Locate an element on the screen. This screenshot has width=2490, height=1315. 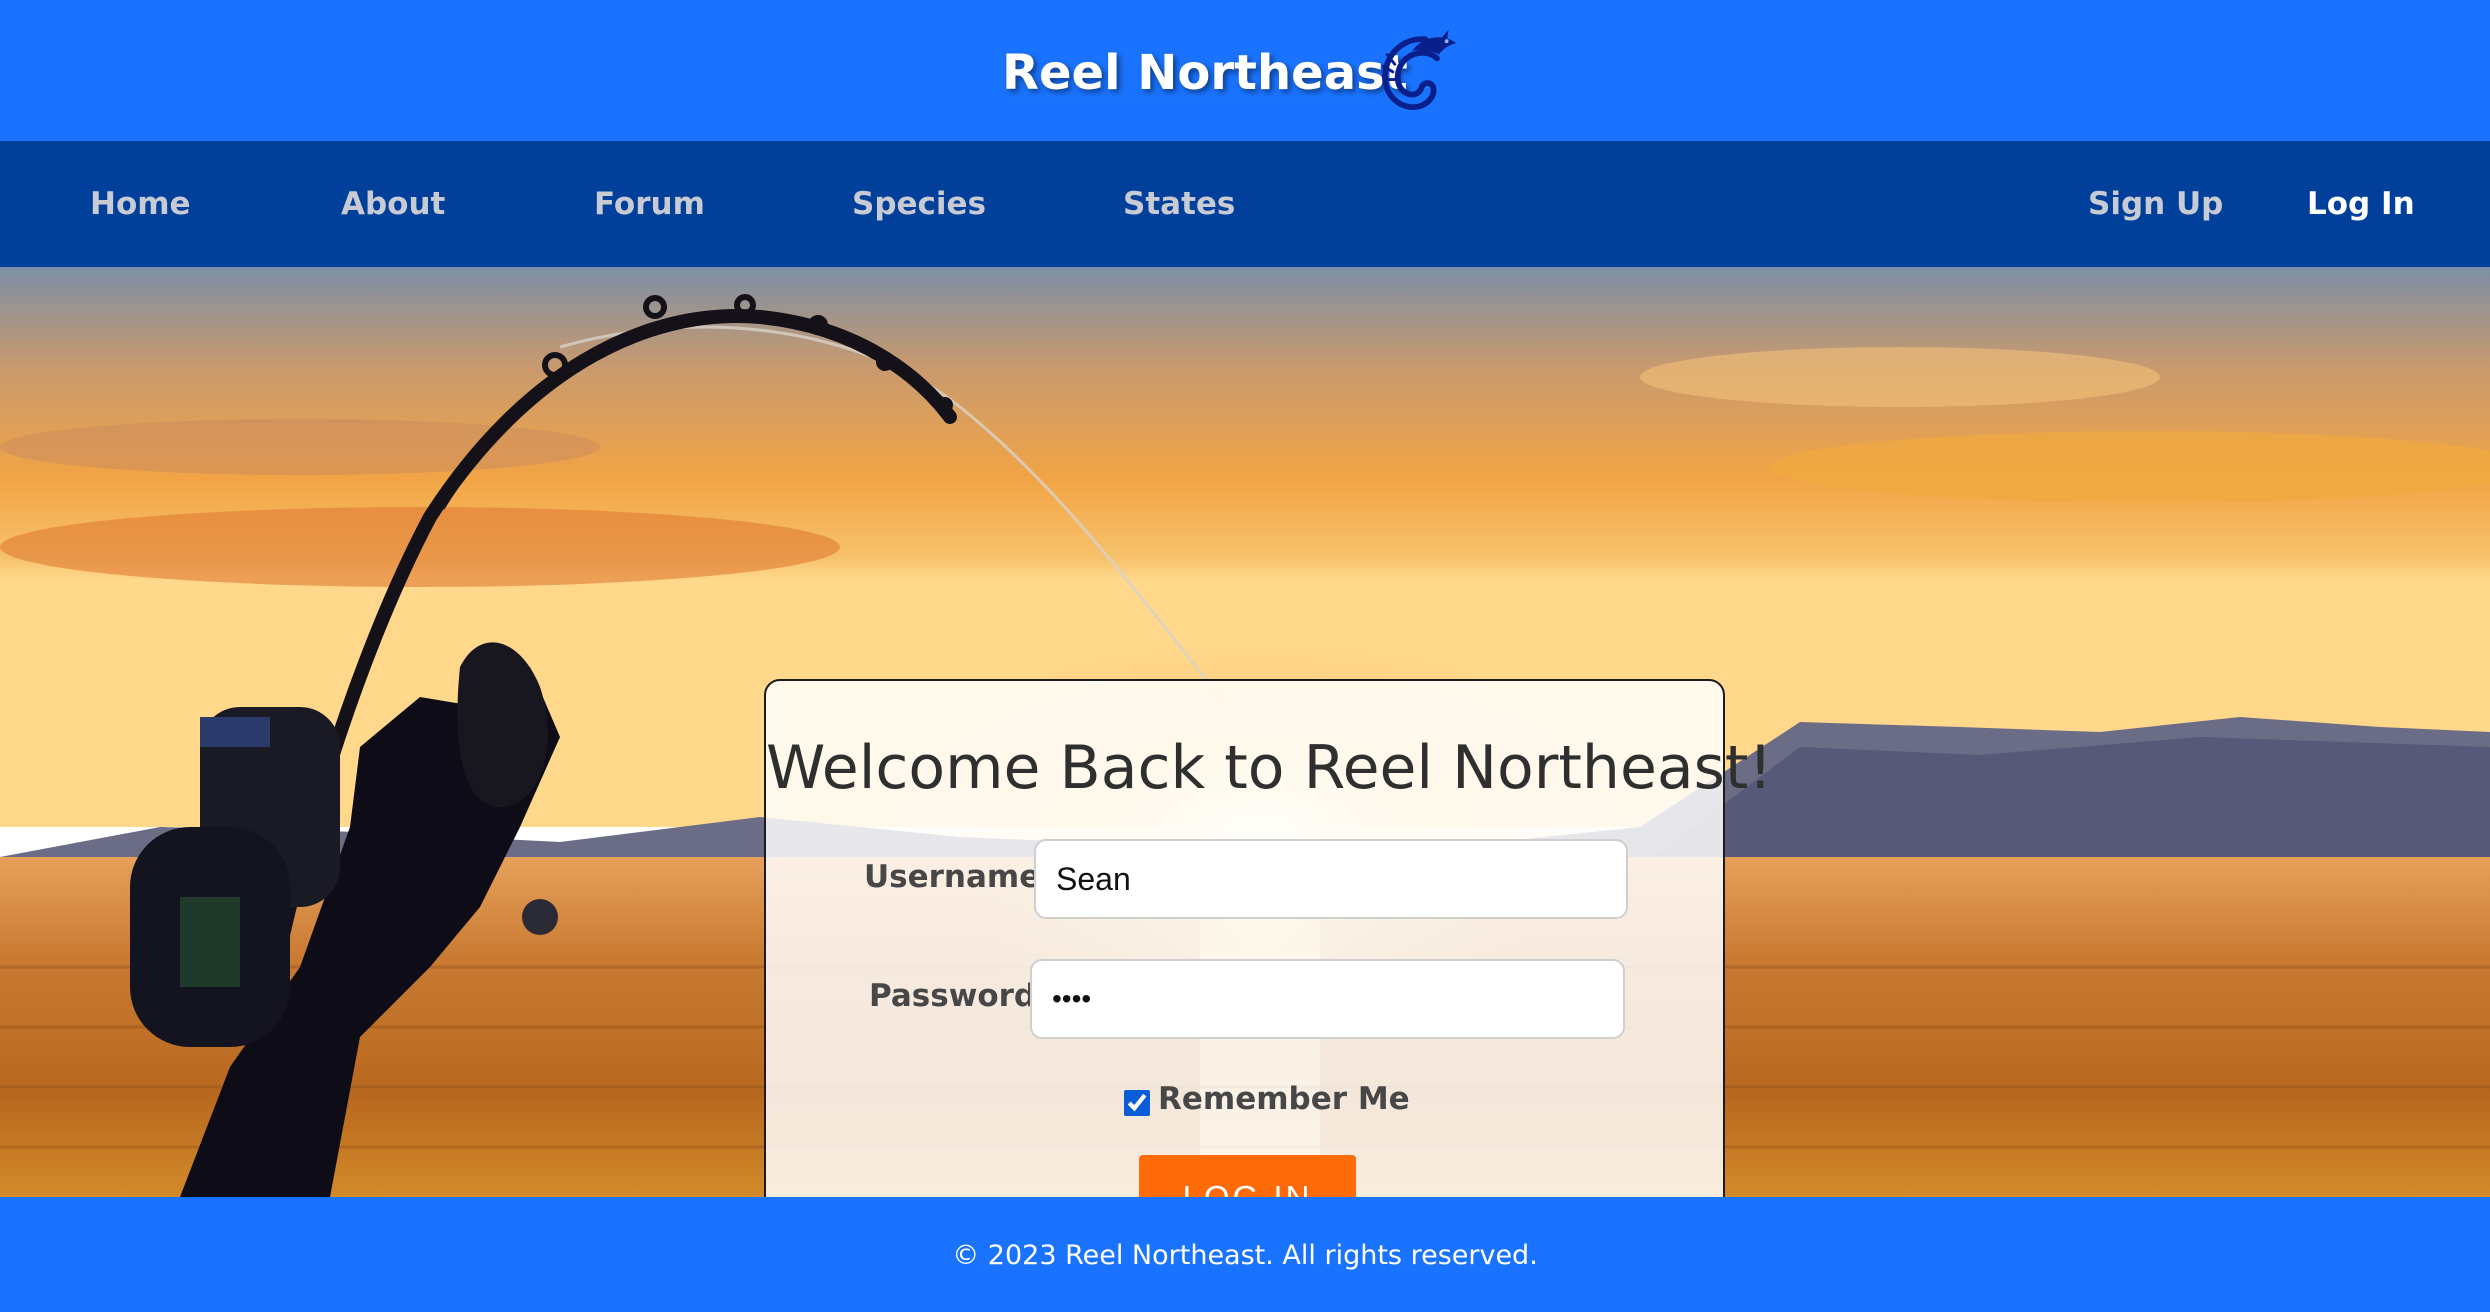
site-title: Reel Northeast is located at coordinates (1205, 73).